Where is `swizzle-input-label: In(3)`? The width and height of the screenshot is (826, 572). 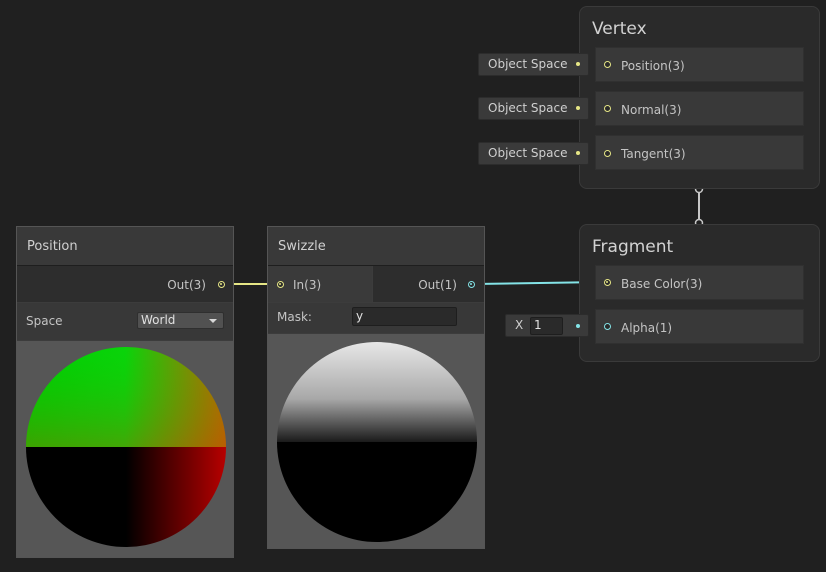
swizzle-input-label: In(3) is located at coordinates (307, 285).